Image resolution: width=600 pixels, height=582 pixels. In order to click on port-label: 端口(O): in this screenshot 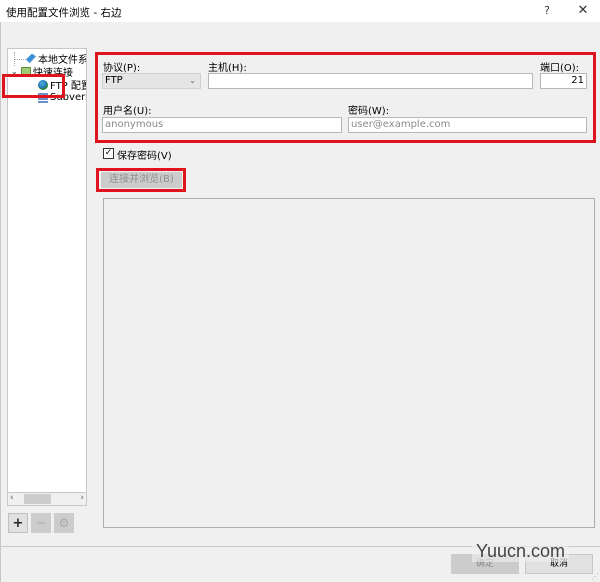, I will do `click(560, 68)`.